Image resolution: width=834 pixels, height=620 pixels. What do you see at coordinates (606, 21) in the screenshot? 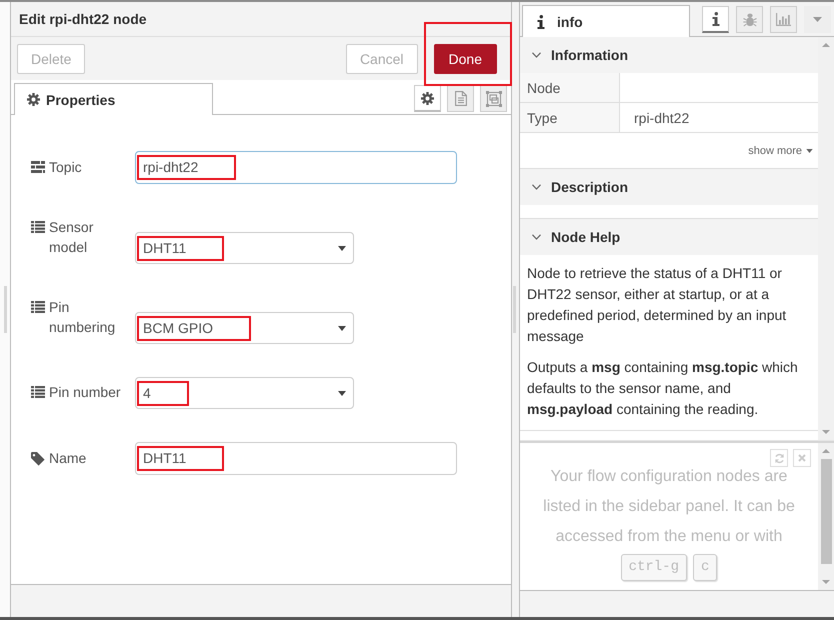
I see `info-tab: info` at bounding box center [606, 21].